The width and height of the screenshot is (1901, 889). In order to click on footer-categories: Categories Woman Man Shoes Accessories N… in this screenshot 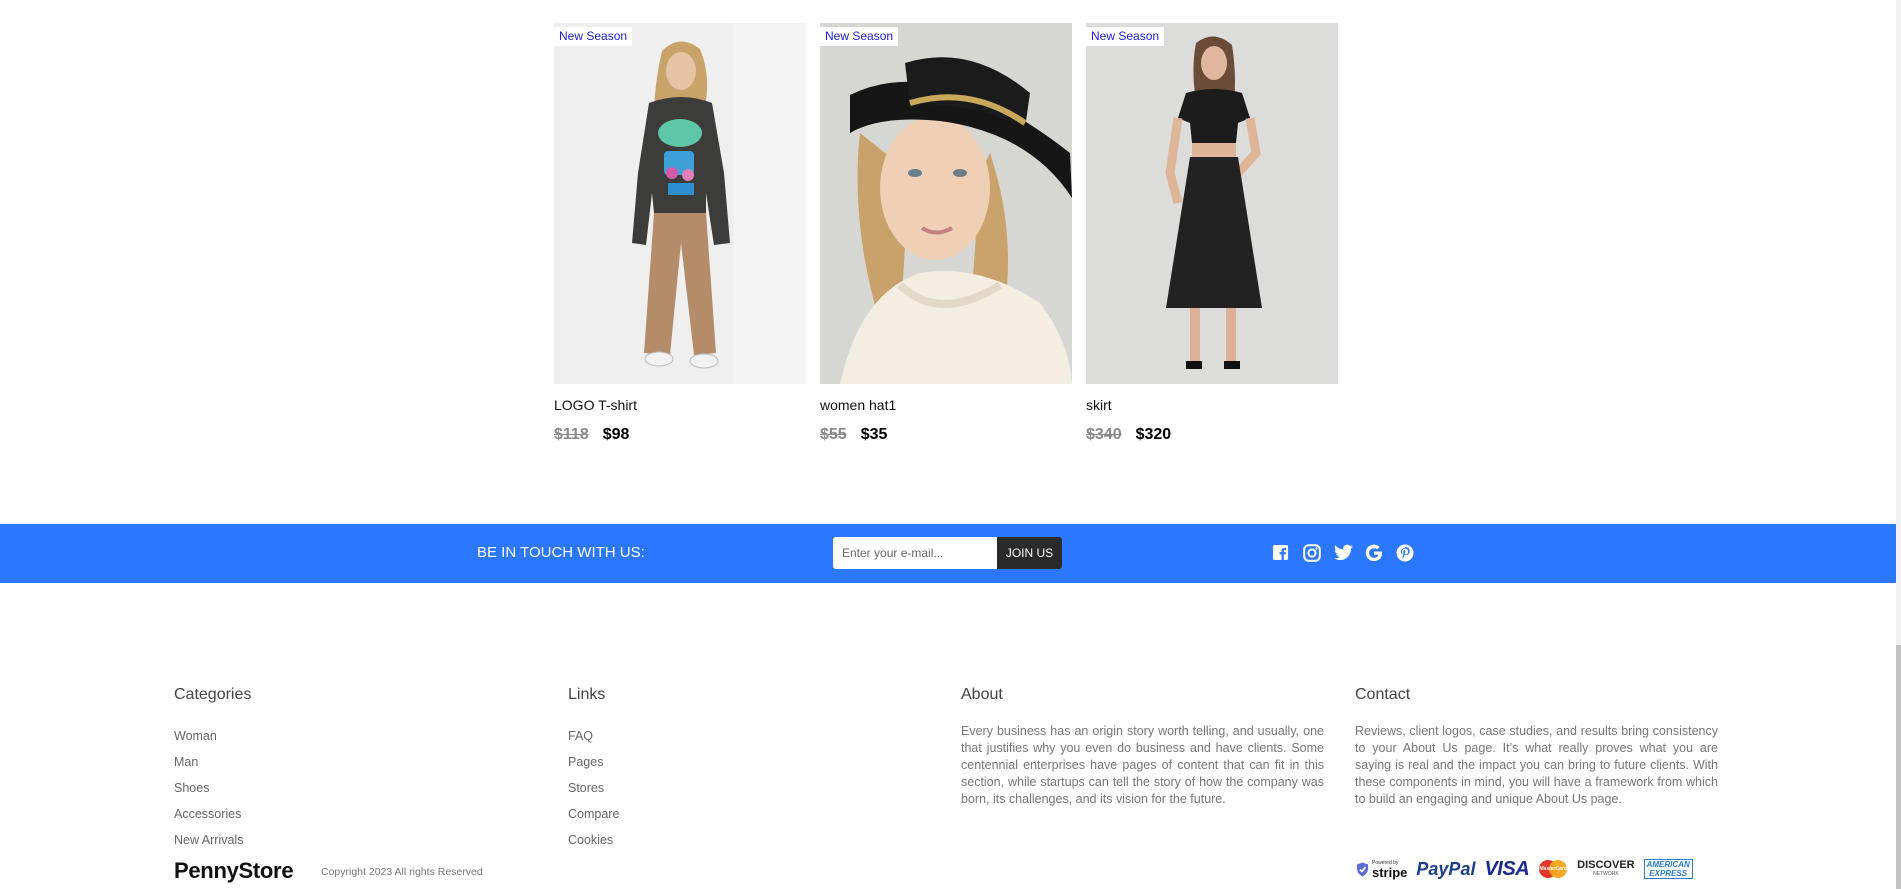, I will do `click(212, 769)`.